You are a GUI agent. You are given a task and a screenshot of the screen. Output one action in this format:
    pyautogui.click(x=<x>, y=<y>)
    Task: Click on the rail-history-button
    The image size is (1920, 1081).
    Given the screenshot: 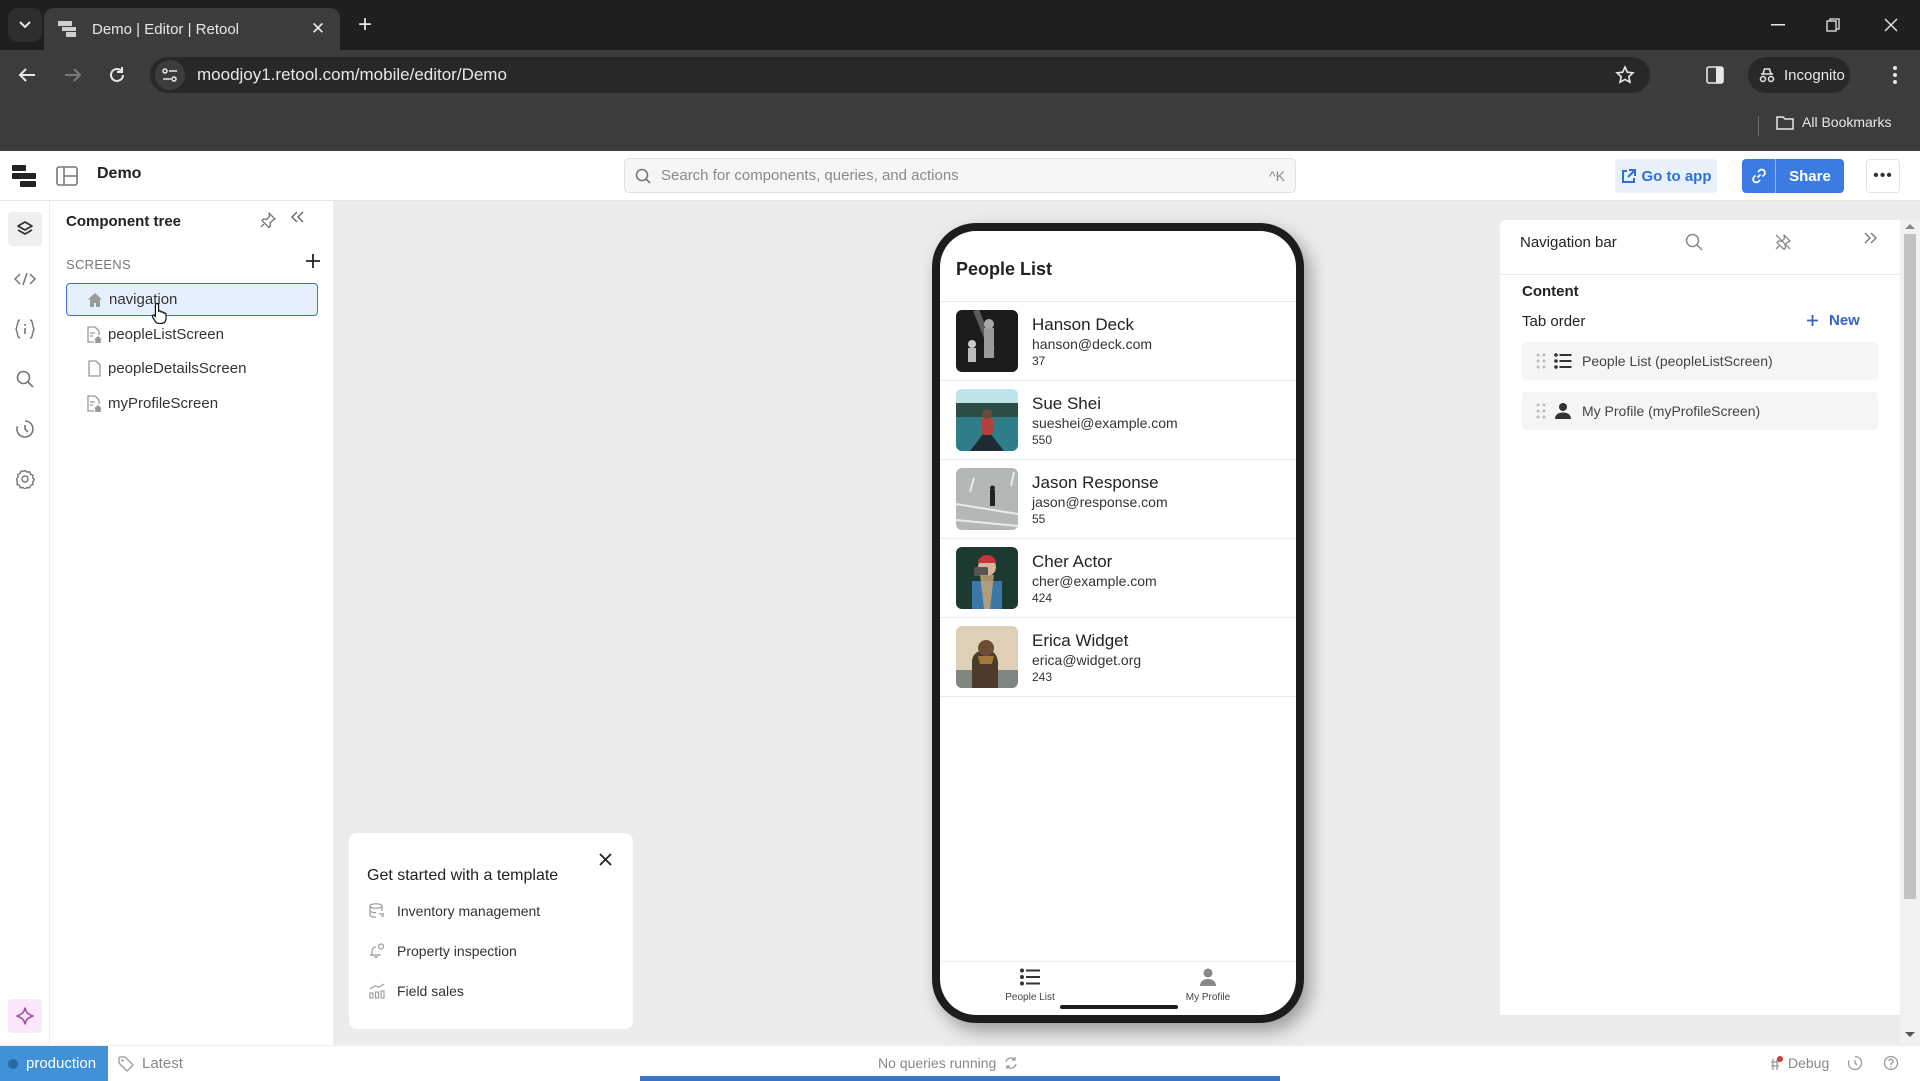 What is the action you would take?
    pyautogui.click(x=25, y=429)
    